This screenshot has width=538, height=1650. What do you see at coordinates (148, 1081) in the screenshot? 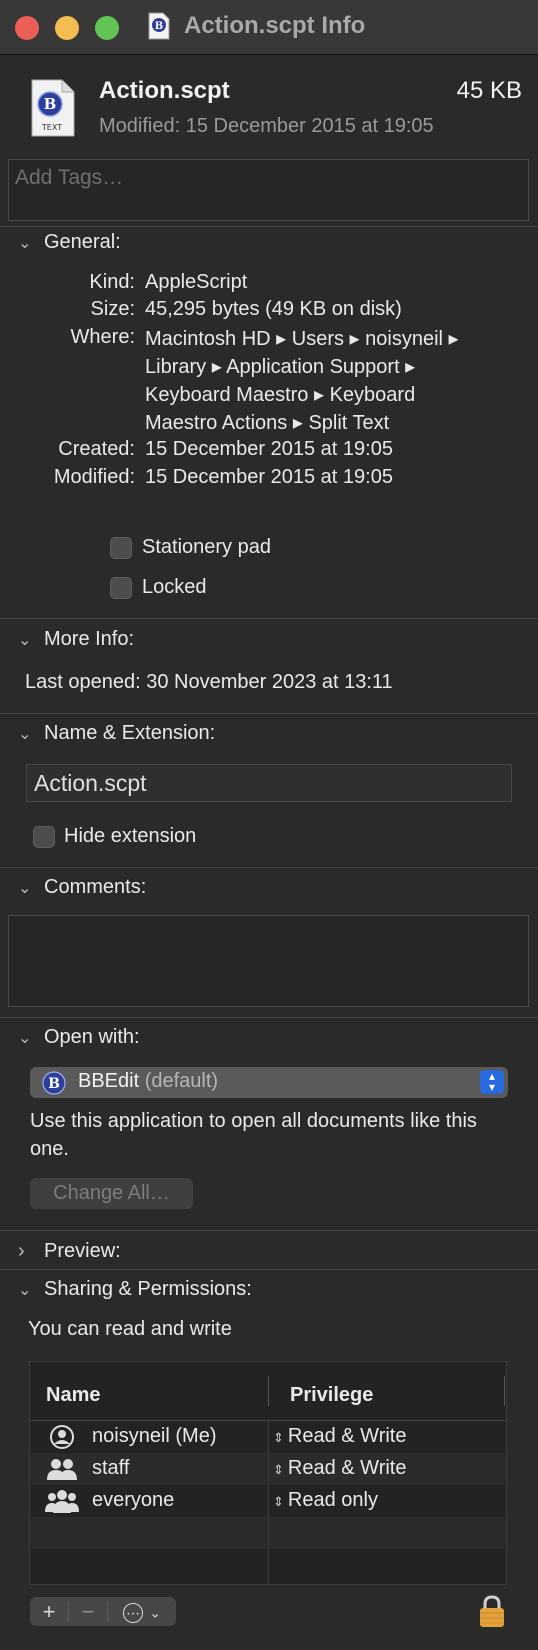
I see `open-with-app-label: BBEdit (default)` at bounding box center [148, 1081].